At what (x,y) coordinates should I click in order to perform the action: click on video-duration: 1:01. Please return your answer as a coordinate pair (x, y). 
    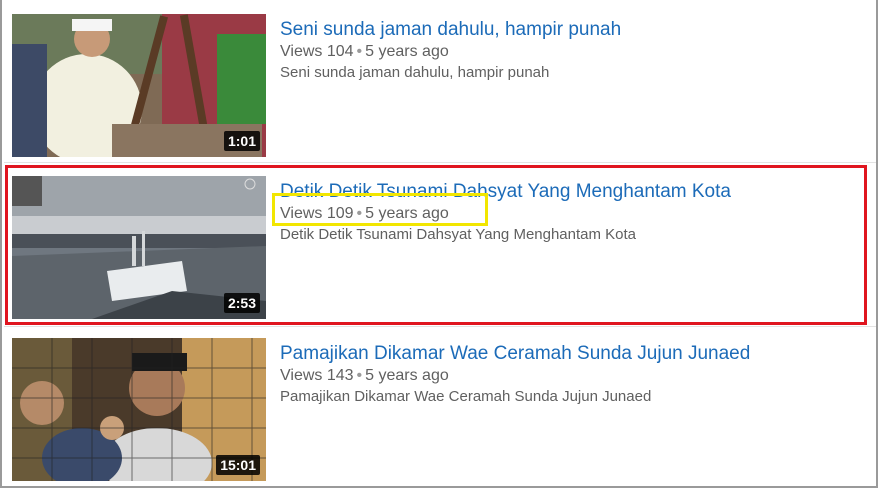
    Looking at the image, I should click on (241, 141).